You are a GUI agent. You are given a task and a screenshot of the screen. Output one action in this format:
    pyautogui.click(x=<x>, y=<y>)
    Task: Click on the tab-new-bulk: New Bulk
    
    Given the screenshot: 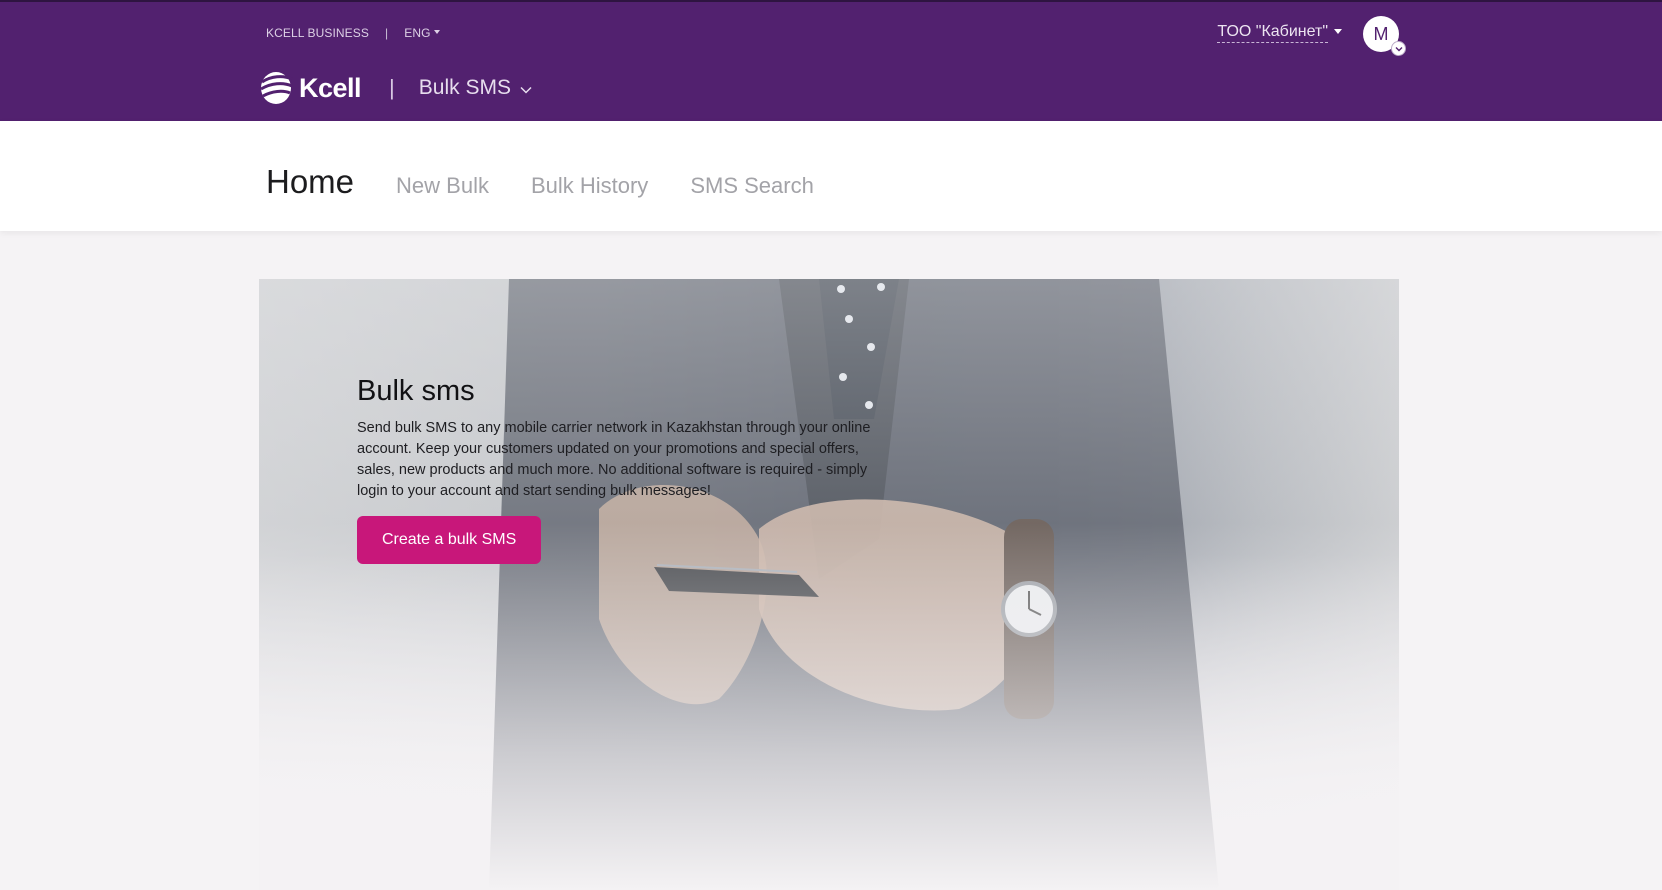 What is the action you would take?
    pyautogui.click(x=442, y=186)
    